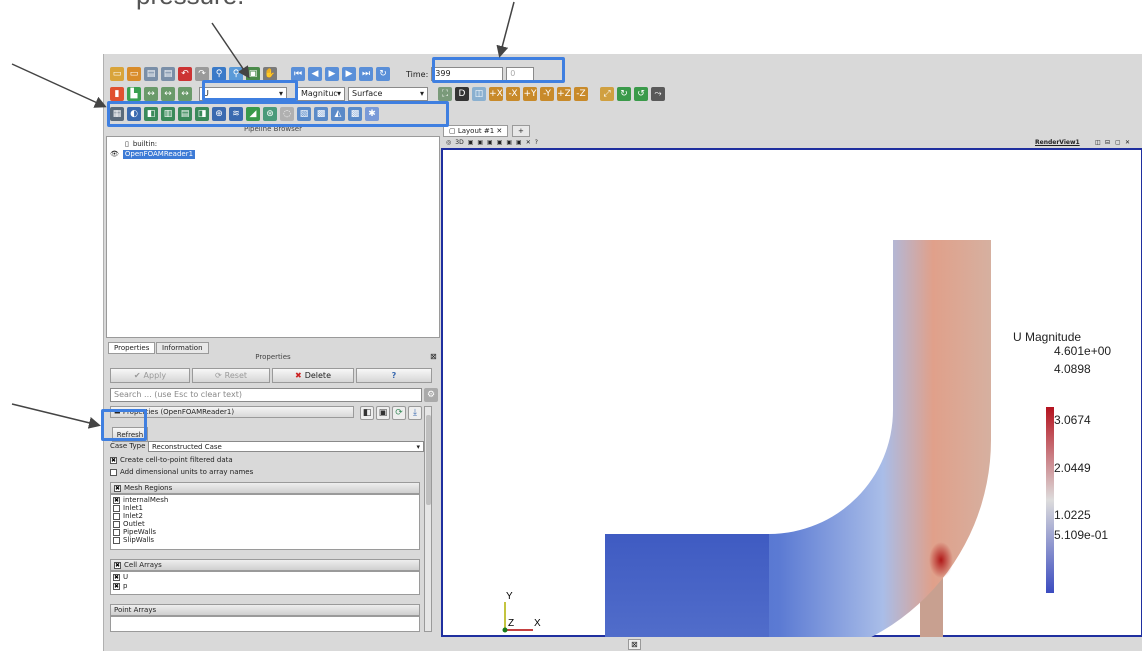 This screenshot has width=1142, height=651. What do you see at coordinates (505, 29) in the screenshot?
I see `arrow-to-time` at bounding box center [505, 29].